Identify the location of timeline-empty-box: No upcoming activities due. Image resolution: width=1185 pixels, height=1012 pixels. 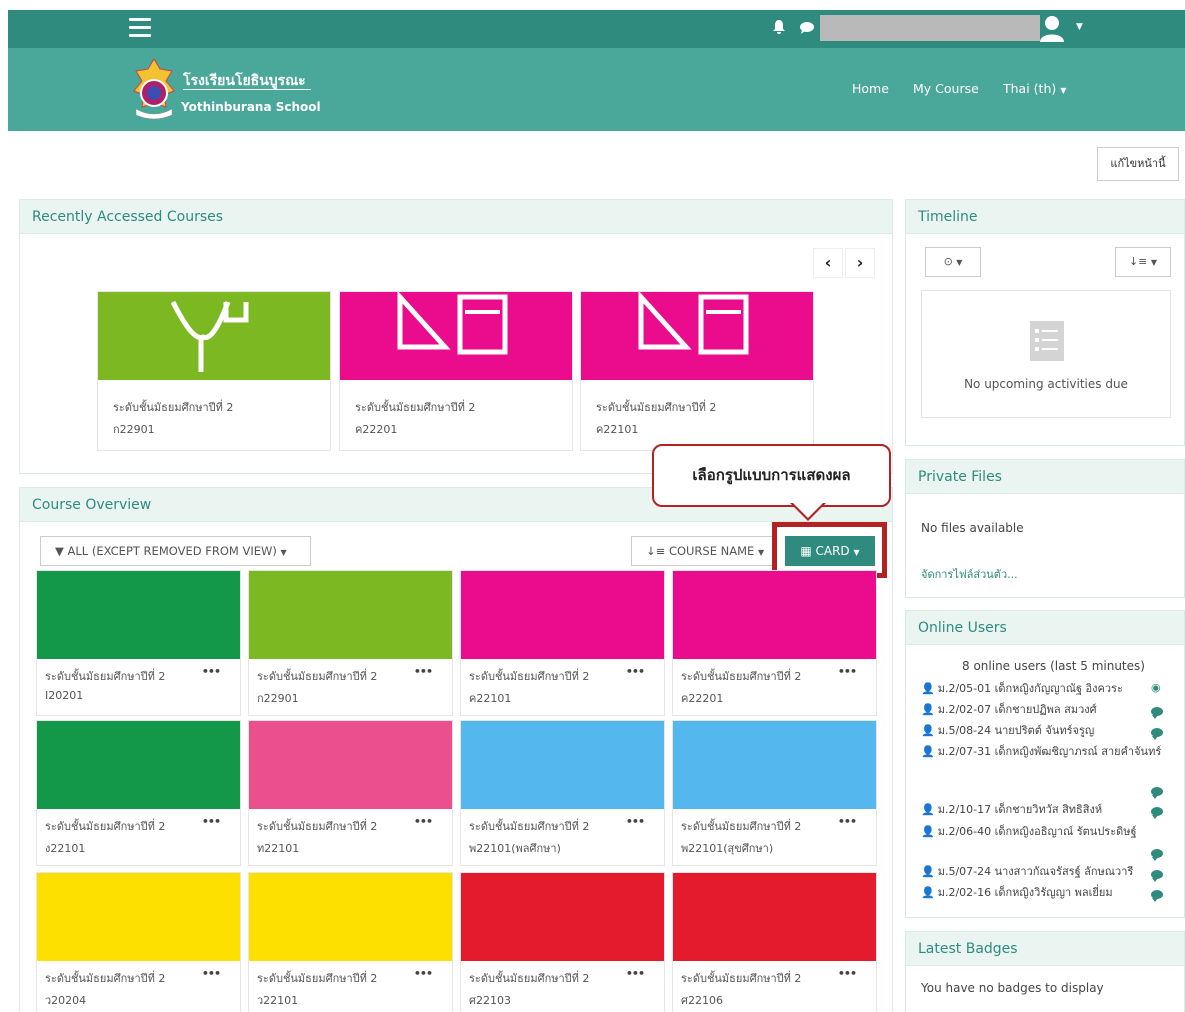
(1046, 354).